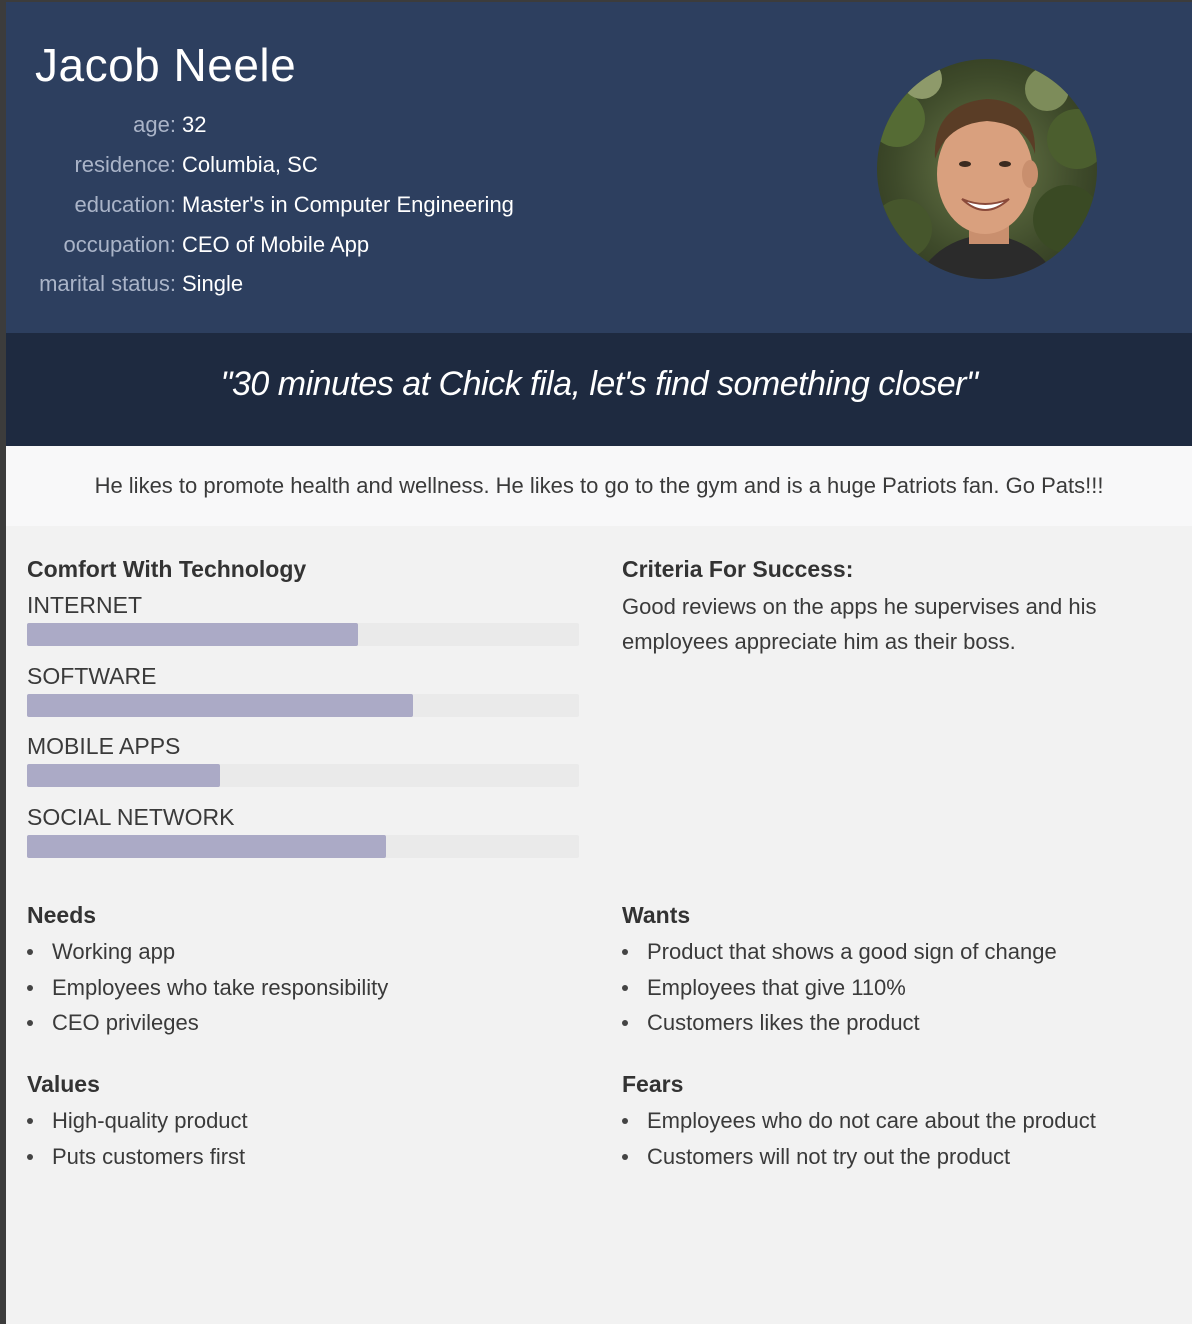 The image size is (1192, 1324). I want to click on wants-item-text: Customers likes the product, so click(783, 1022).